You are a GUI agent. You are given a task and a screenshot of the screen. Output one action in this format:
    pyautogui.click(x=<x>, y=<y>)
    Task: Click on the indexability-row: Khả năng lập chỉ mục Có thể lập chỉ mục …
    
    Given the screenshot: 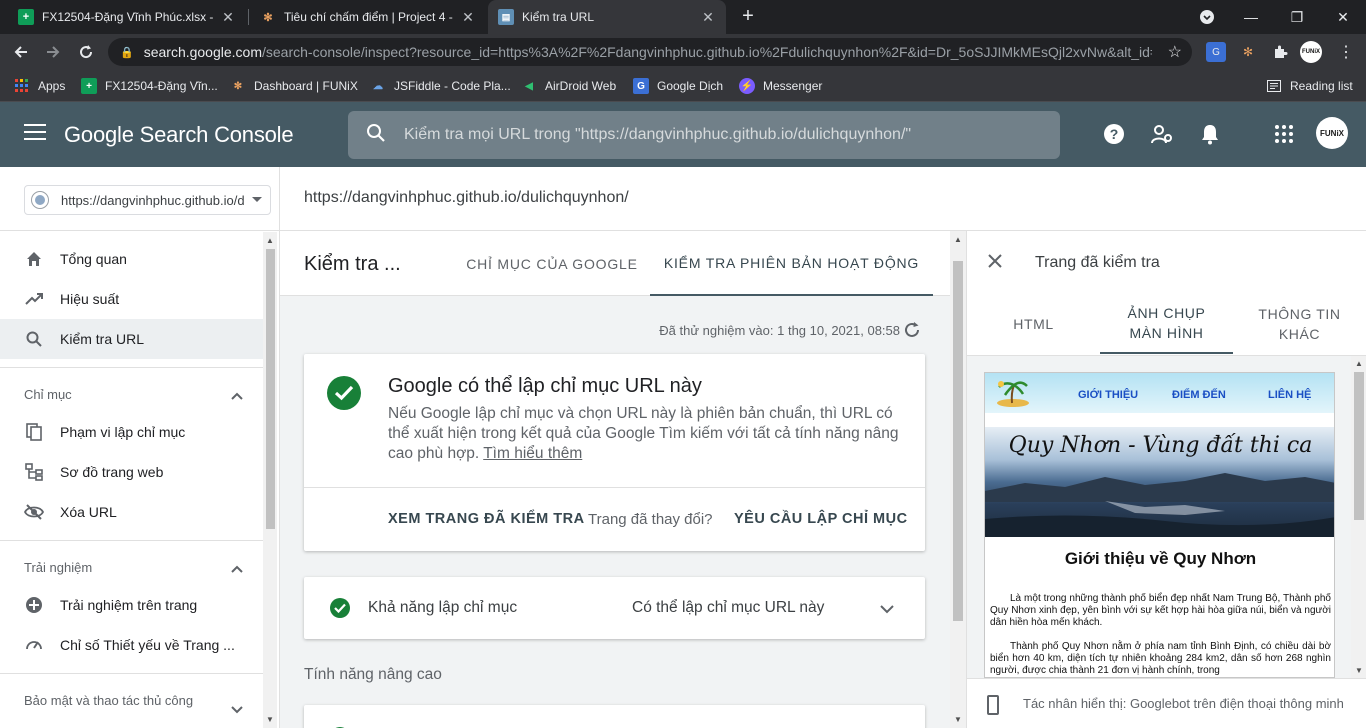 What is the action you would take?
    pyautogui.click(x=614, y=608)
    